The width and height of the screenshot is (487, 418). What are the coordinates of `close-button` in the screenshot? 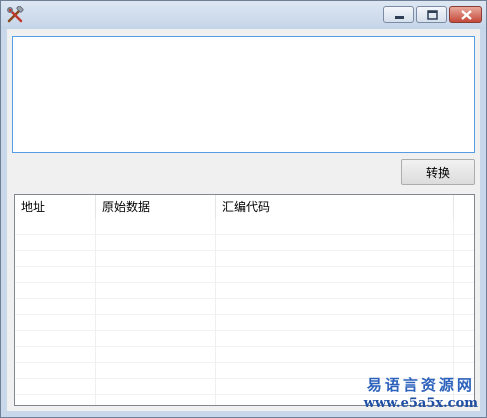 It's located at (465, 14).